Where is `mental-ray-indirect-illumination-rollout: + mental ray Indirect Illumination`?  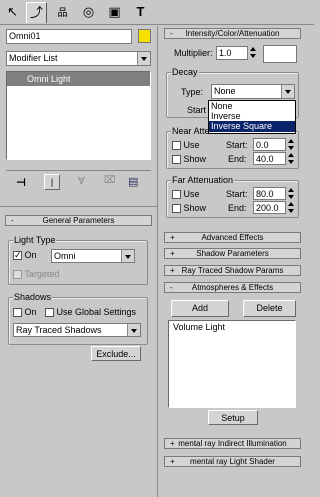
mental-ray-indirect-illumination-rollout: + mental ray Indirect Illumination is located at coordinates (232, 443).